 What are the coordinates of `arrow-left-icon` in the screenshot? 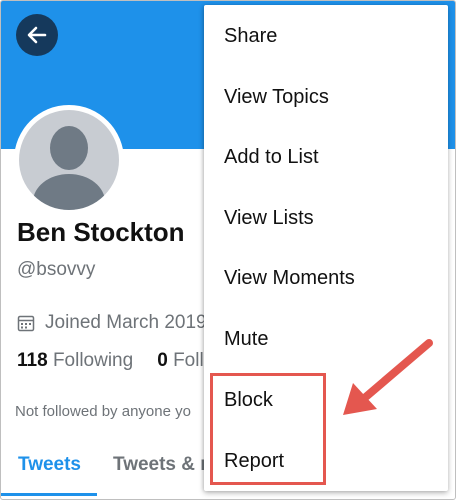 It's located at (37, 35).